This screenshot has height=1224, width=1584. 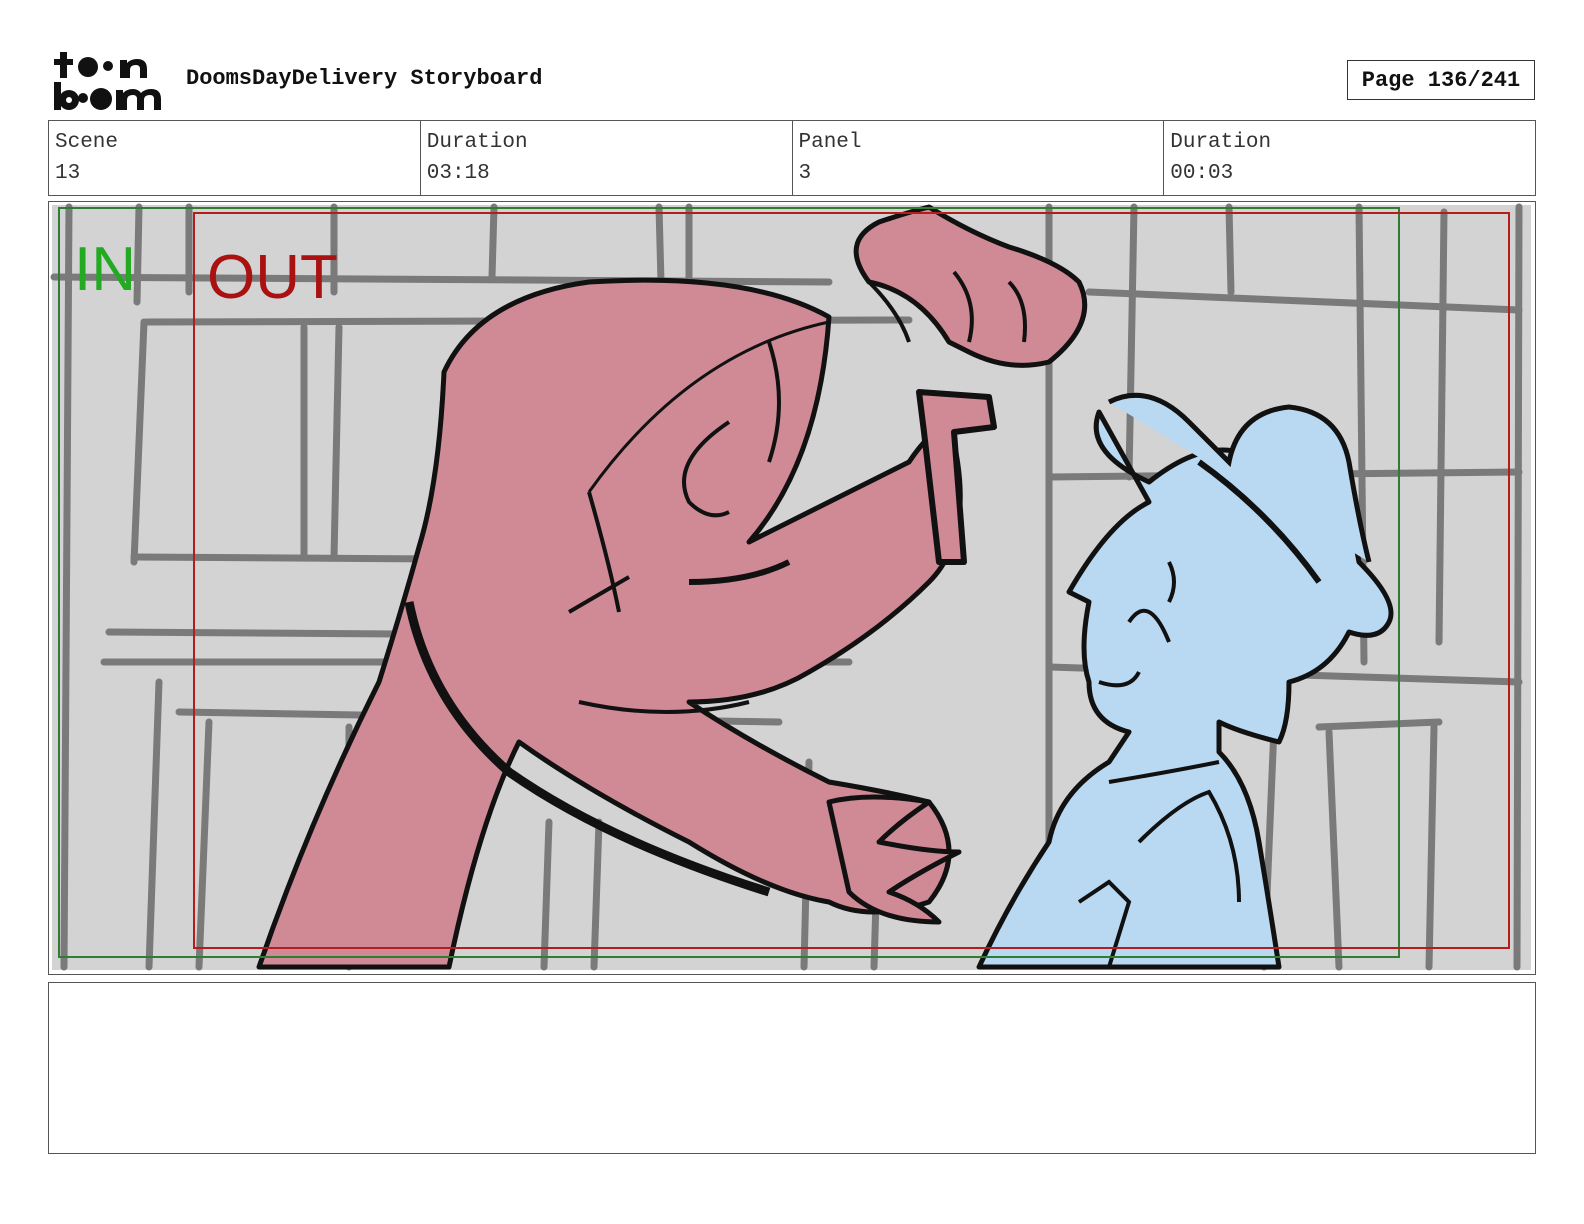 I want to click on out-label: OUT, so click(x=272, y=277).